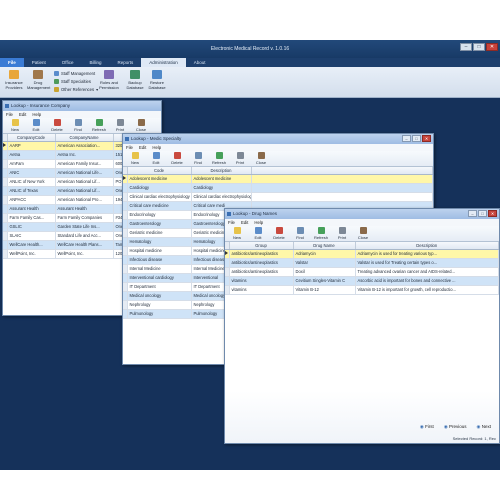  What do you see at coordinates (31, 236) in the screenshot?
I see `table-cell: SLAIC` at bounding box center [31, 236].